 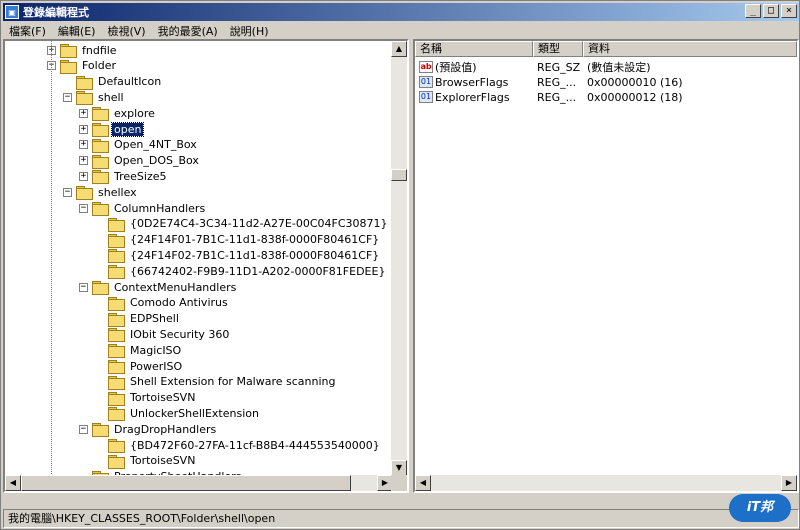 I want to click on scroll-thumb, so click(x=399, y=175).